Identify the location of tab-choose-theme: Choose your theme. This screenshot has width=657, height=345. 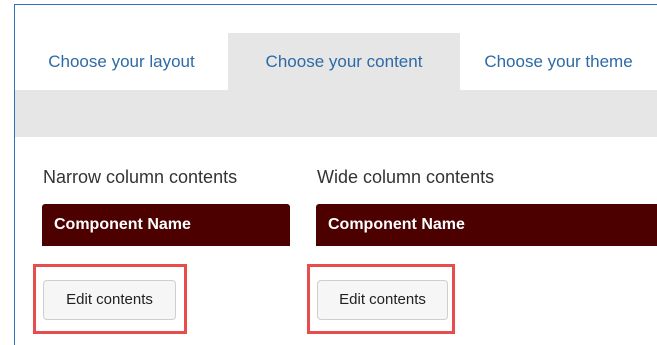
(558, 61).